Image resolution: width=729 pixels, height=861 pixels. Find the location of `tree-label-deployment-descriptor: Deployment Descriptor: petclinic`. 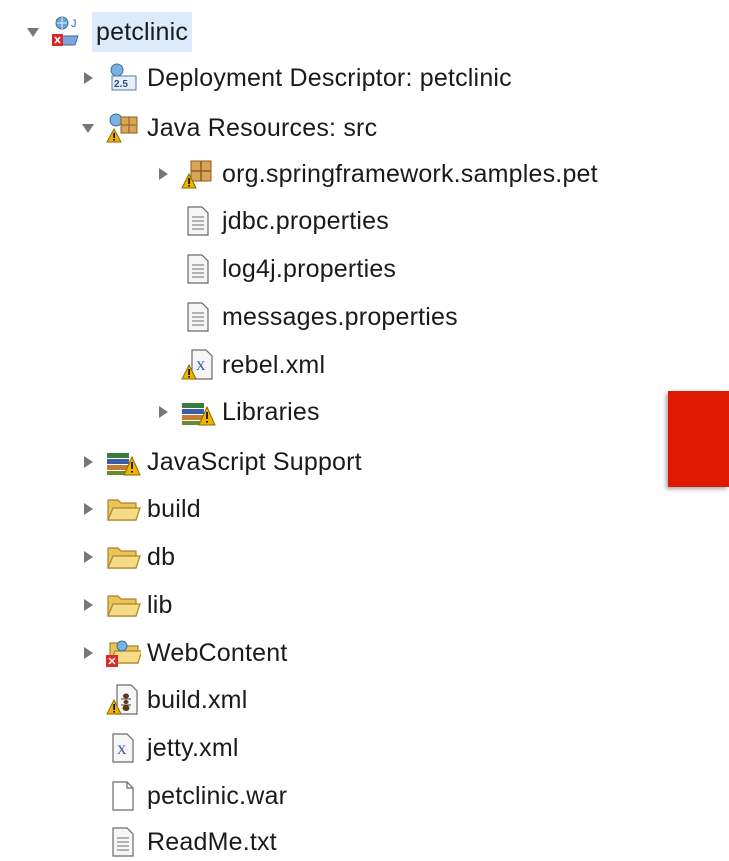

tree-label-deployment-descriptor: Deployment Descriptor: petclinic is located at coordinates (329, 78).